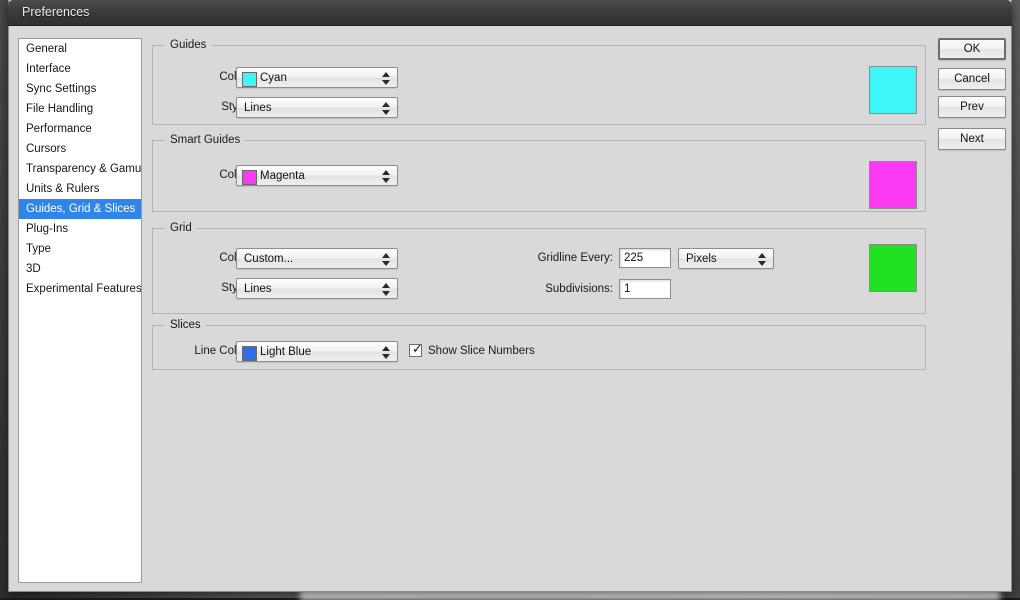 The width and height of the screenshot is (1020, 600). I want to click on sidebar-item-label: Performance, so click(59, 129).